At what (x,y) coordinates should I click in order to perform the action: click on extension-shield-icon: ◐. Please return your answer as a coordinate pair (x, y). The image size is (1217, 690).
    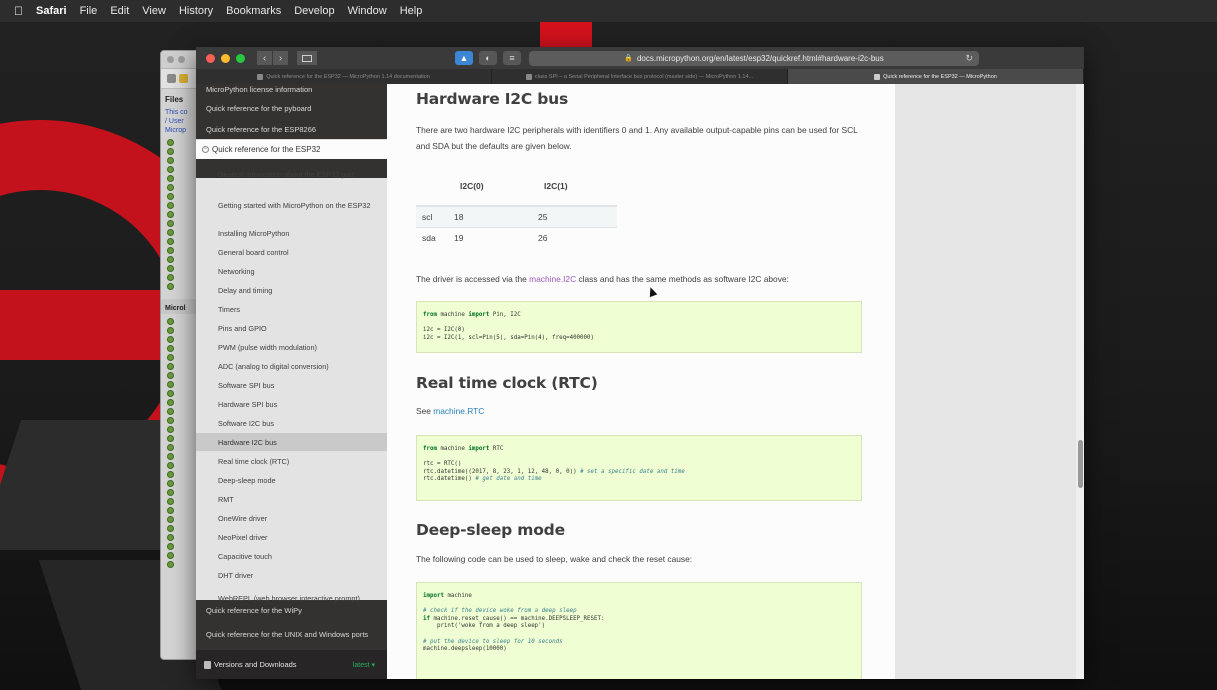
    Looking at the image, I should click on (488, 58).